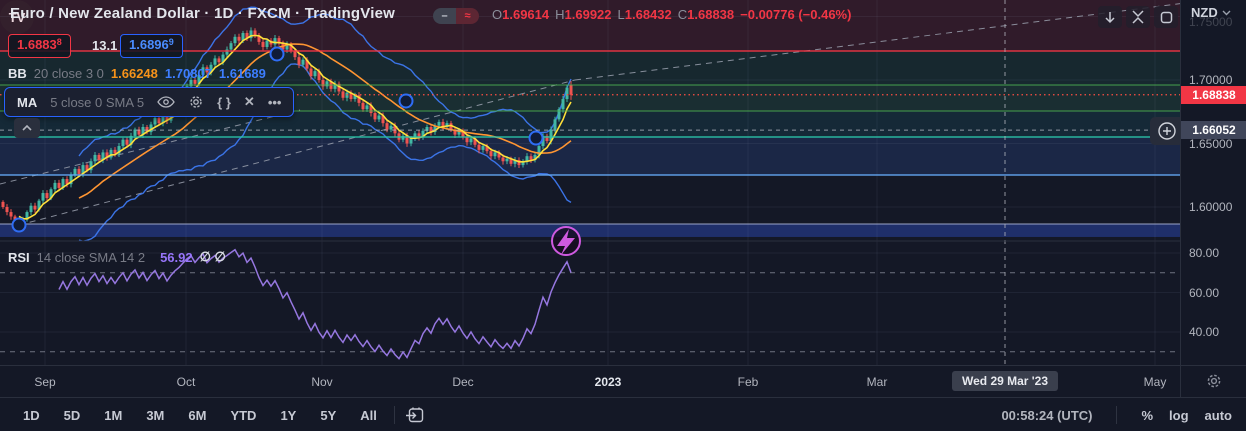  Describe the element at coordinates (188, 73) in the screenshot. I see `bb-upper-value: 1.70807` at that location.